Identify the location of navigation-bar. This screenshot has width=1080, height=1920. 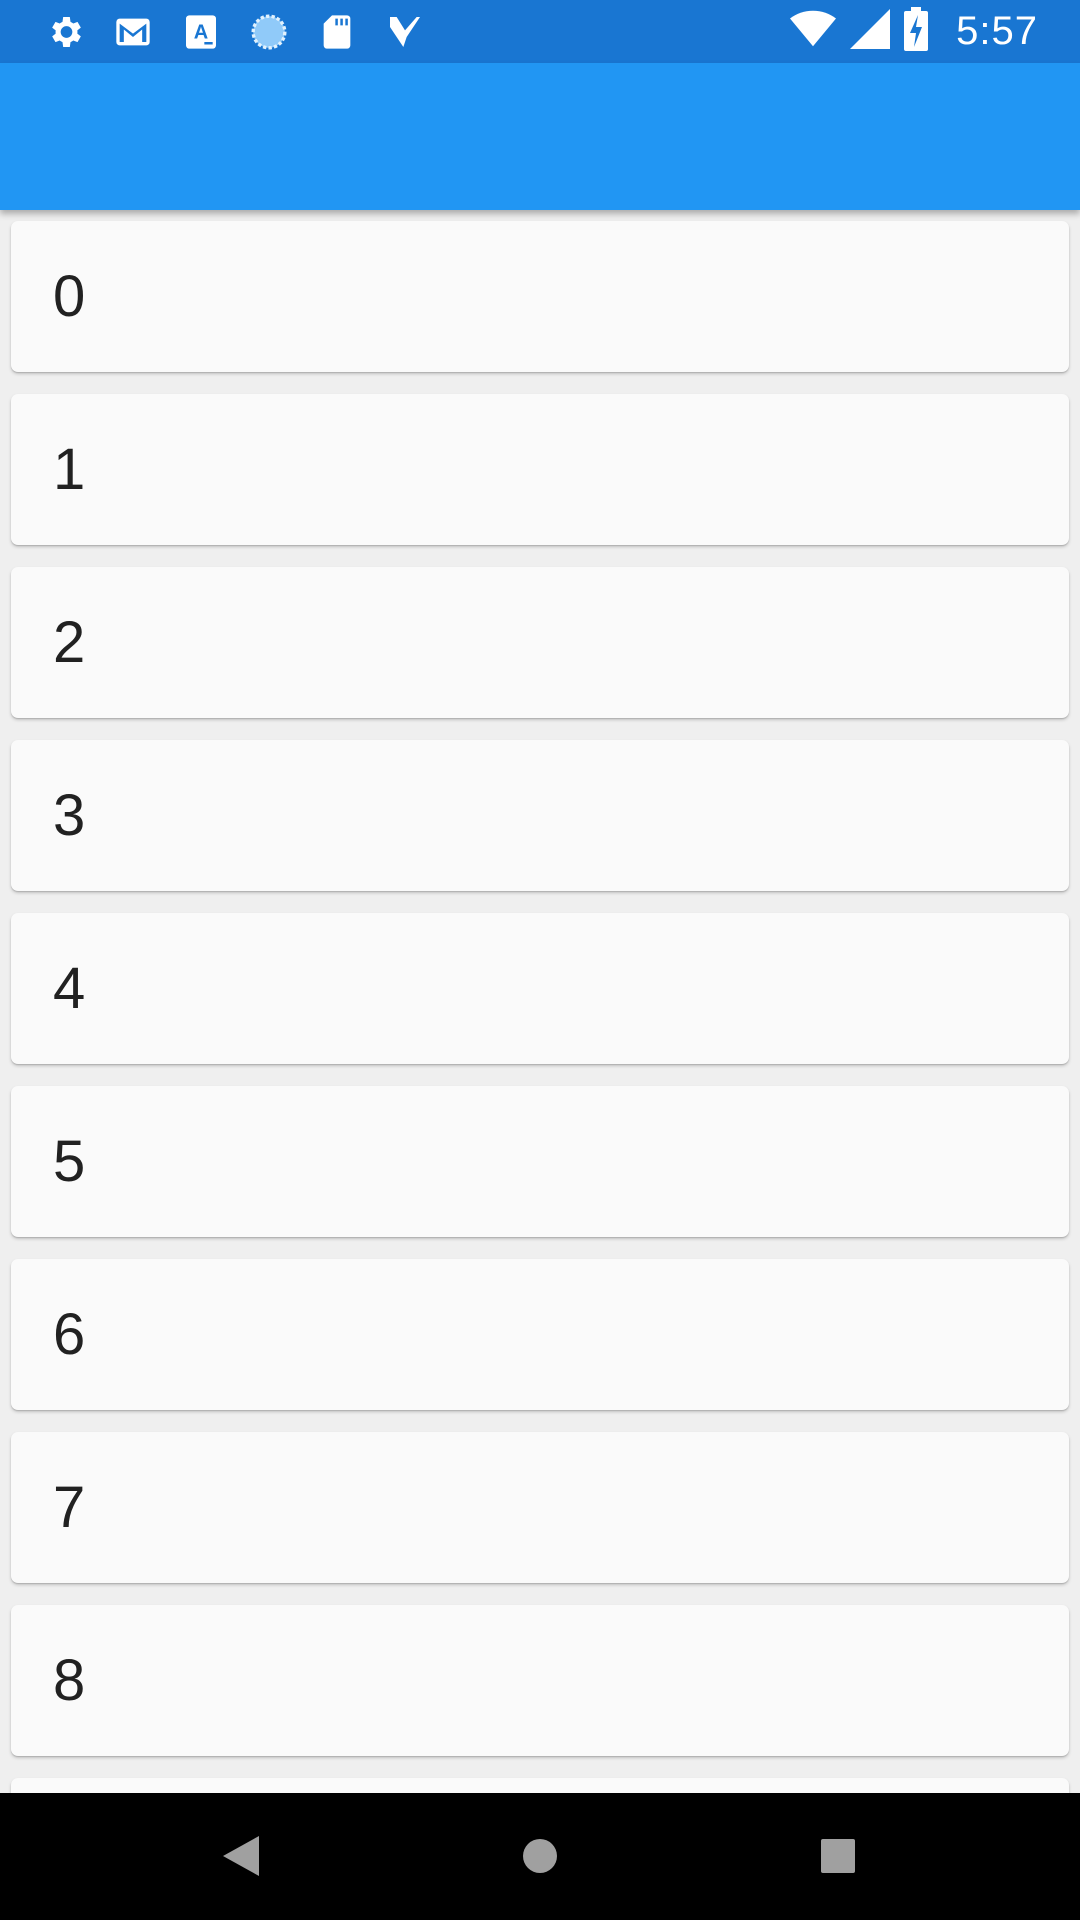
(540, 1856).